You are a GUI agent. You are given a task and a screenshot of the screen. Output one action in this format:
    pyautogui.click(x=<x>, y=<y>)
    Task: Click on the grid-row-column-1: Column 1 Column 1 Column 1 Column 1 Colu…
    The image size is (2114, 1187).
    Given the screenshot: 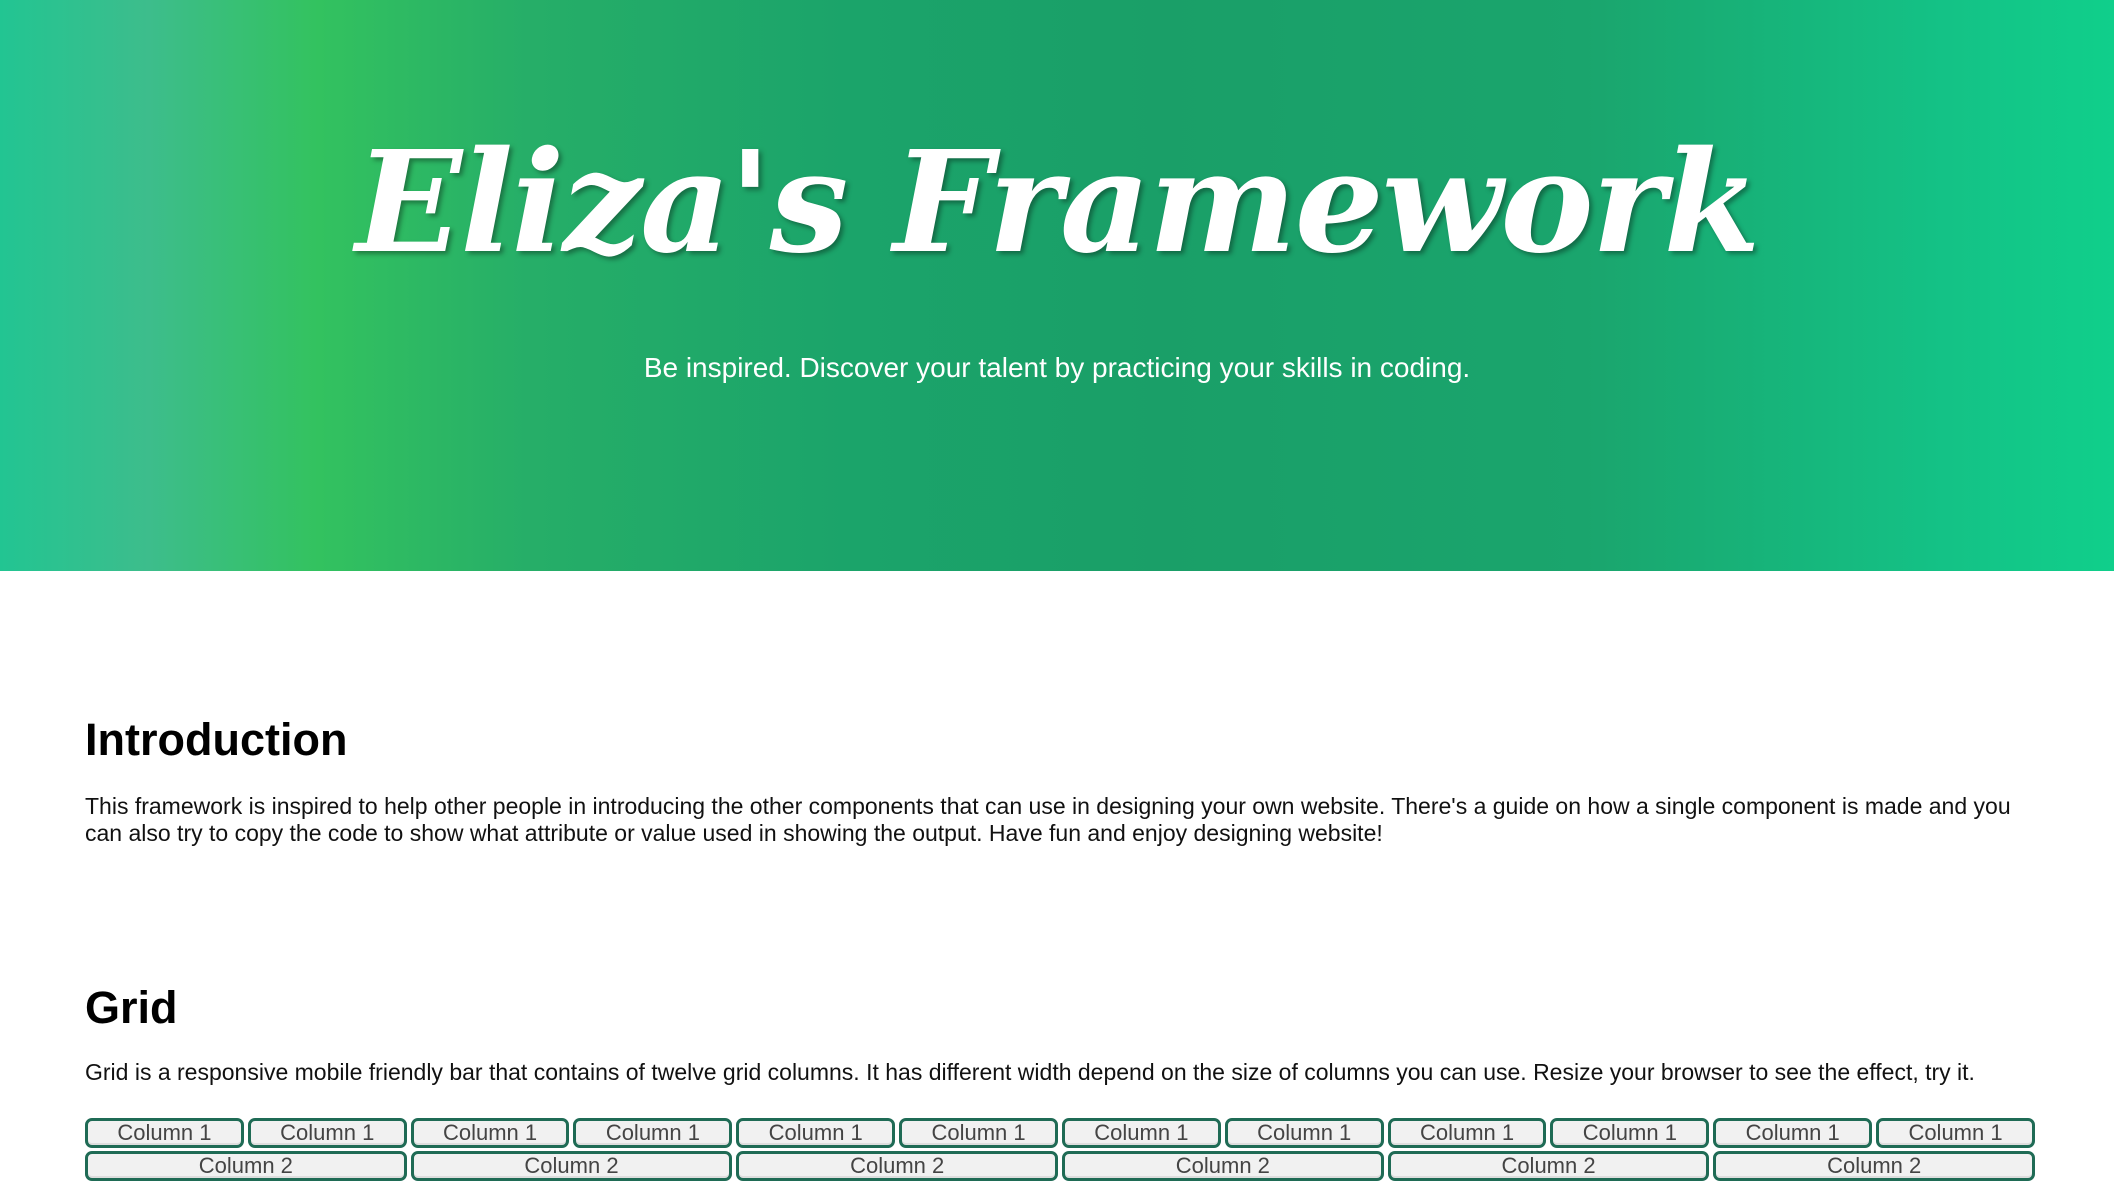 What is the action you would take?
    pyautogui.click(x=1060, y=1133)
    